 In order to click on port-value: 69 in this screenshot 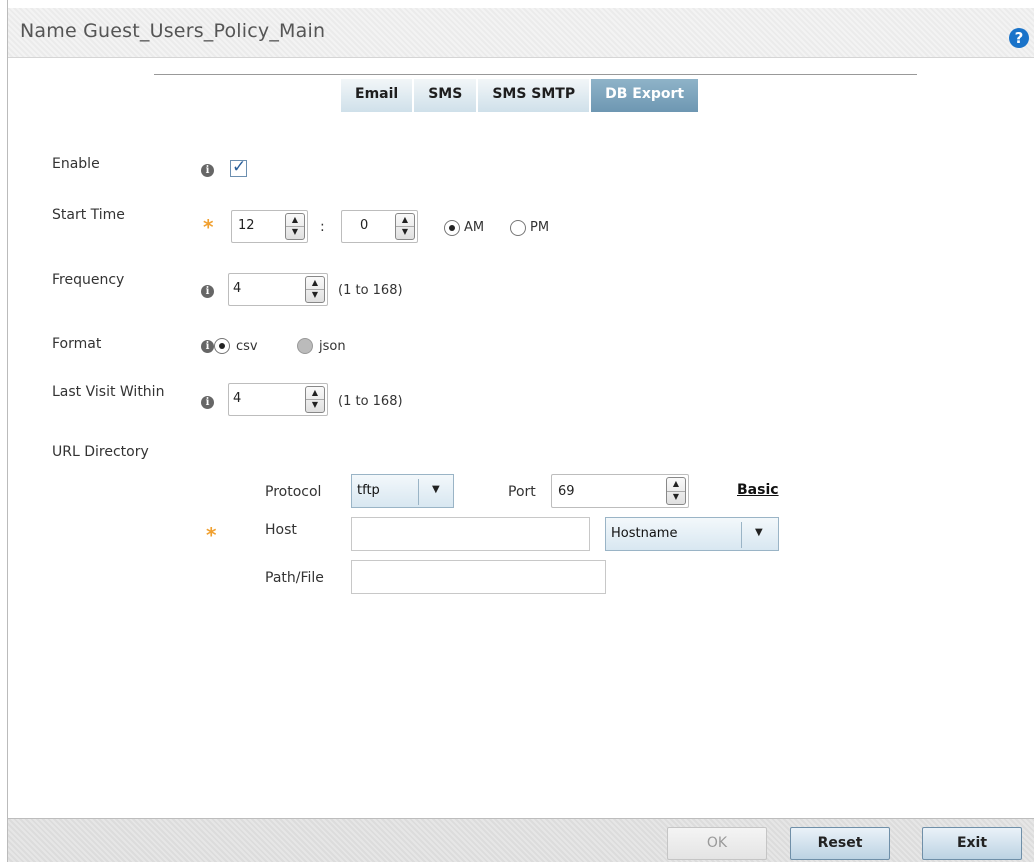, I will do `click(566, 491)`.